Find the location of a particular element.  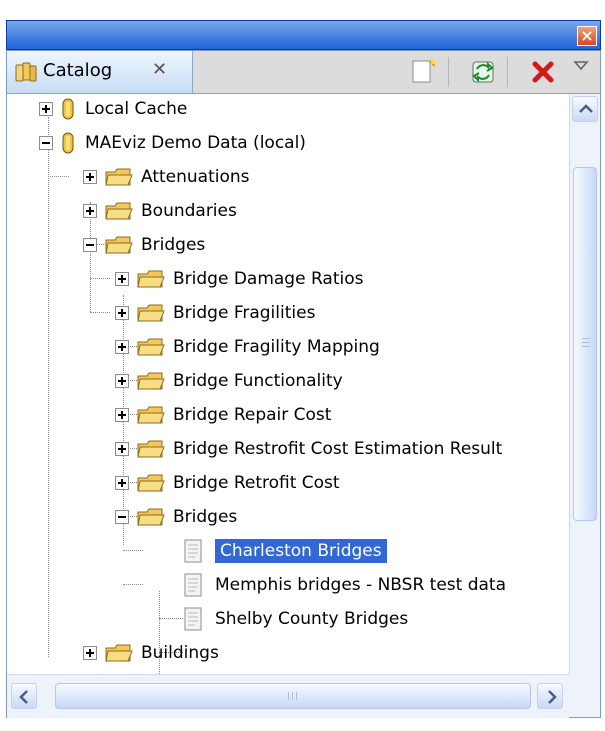

tree-item-bridge-damage-ratios: Bridge Damage Ratios is located at coordinates (239, 279).